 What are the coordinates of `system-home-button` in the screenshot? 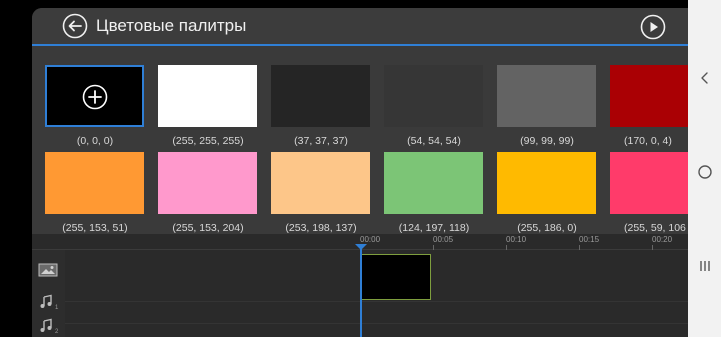 It's located at (704, 172).